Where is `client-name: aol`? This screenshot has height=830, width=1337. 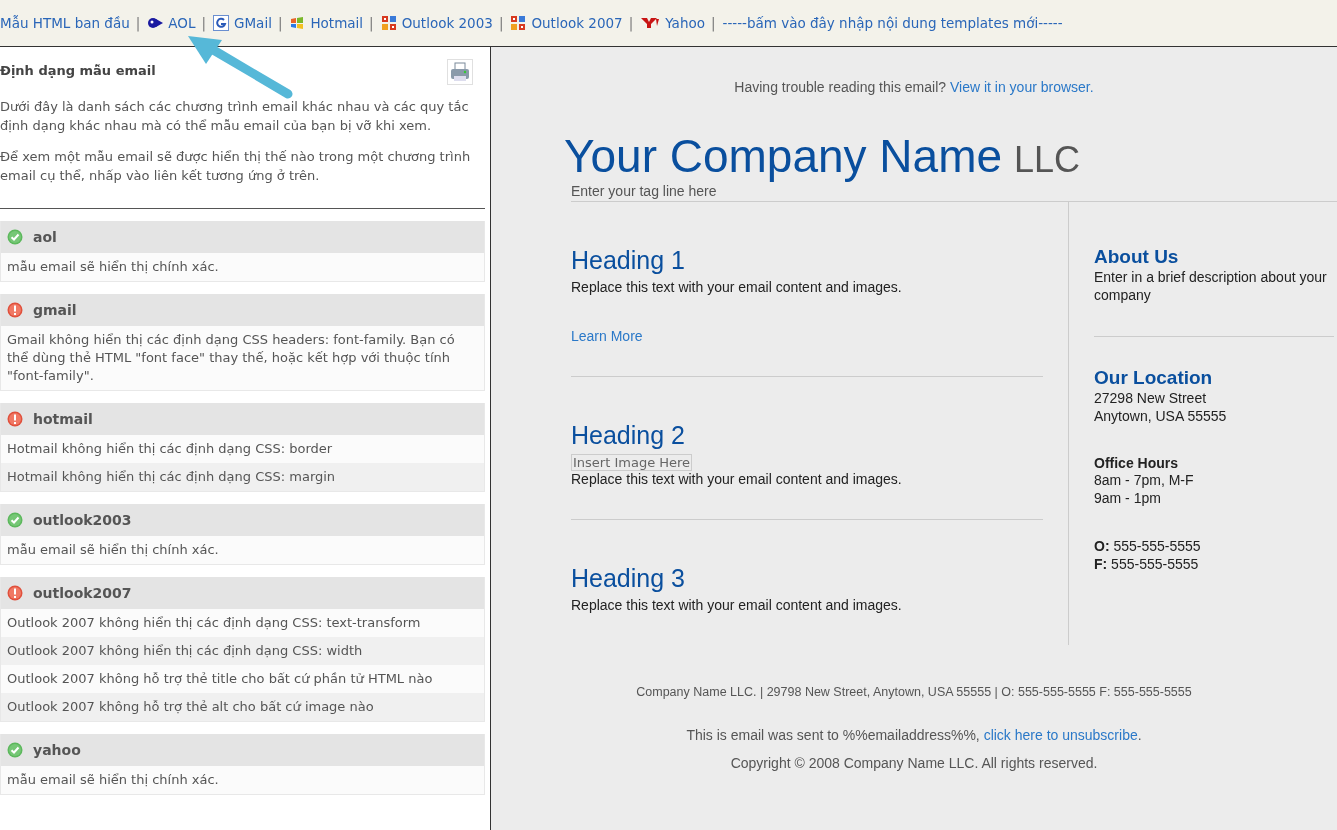
client-name: aol is located at coordinates (45, 237).